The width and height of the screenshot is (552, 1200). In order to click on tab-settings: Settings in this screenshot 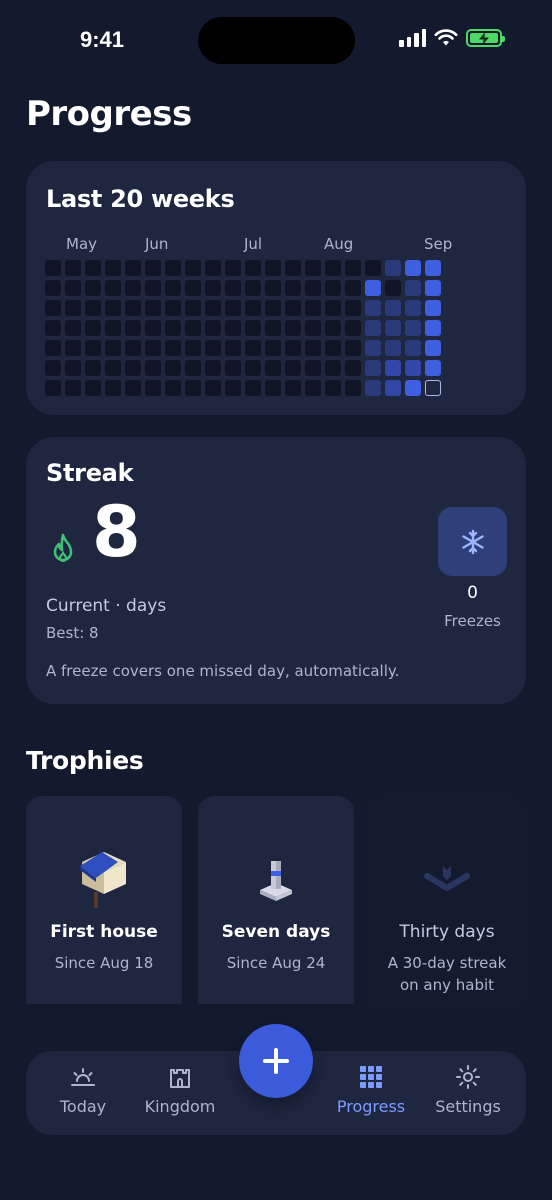, I will do `click(468, 1090)`.